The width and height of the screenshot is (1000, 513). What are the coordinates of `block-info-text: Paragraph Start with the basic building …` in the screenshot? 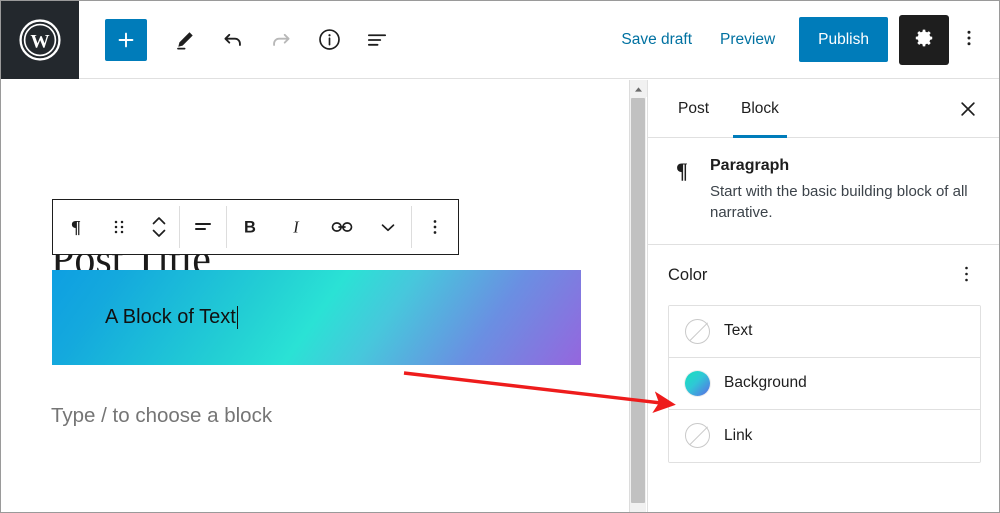 It's located at (845, 190).